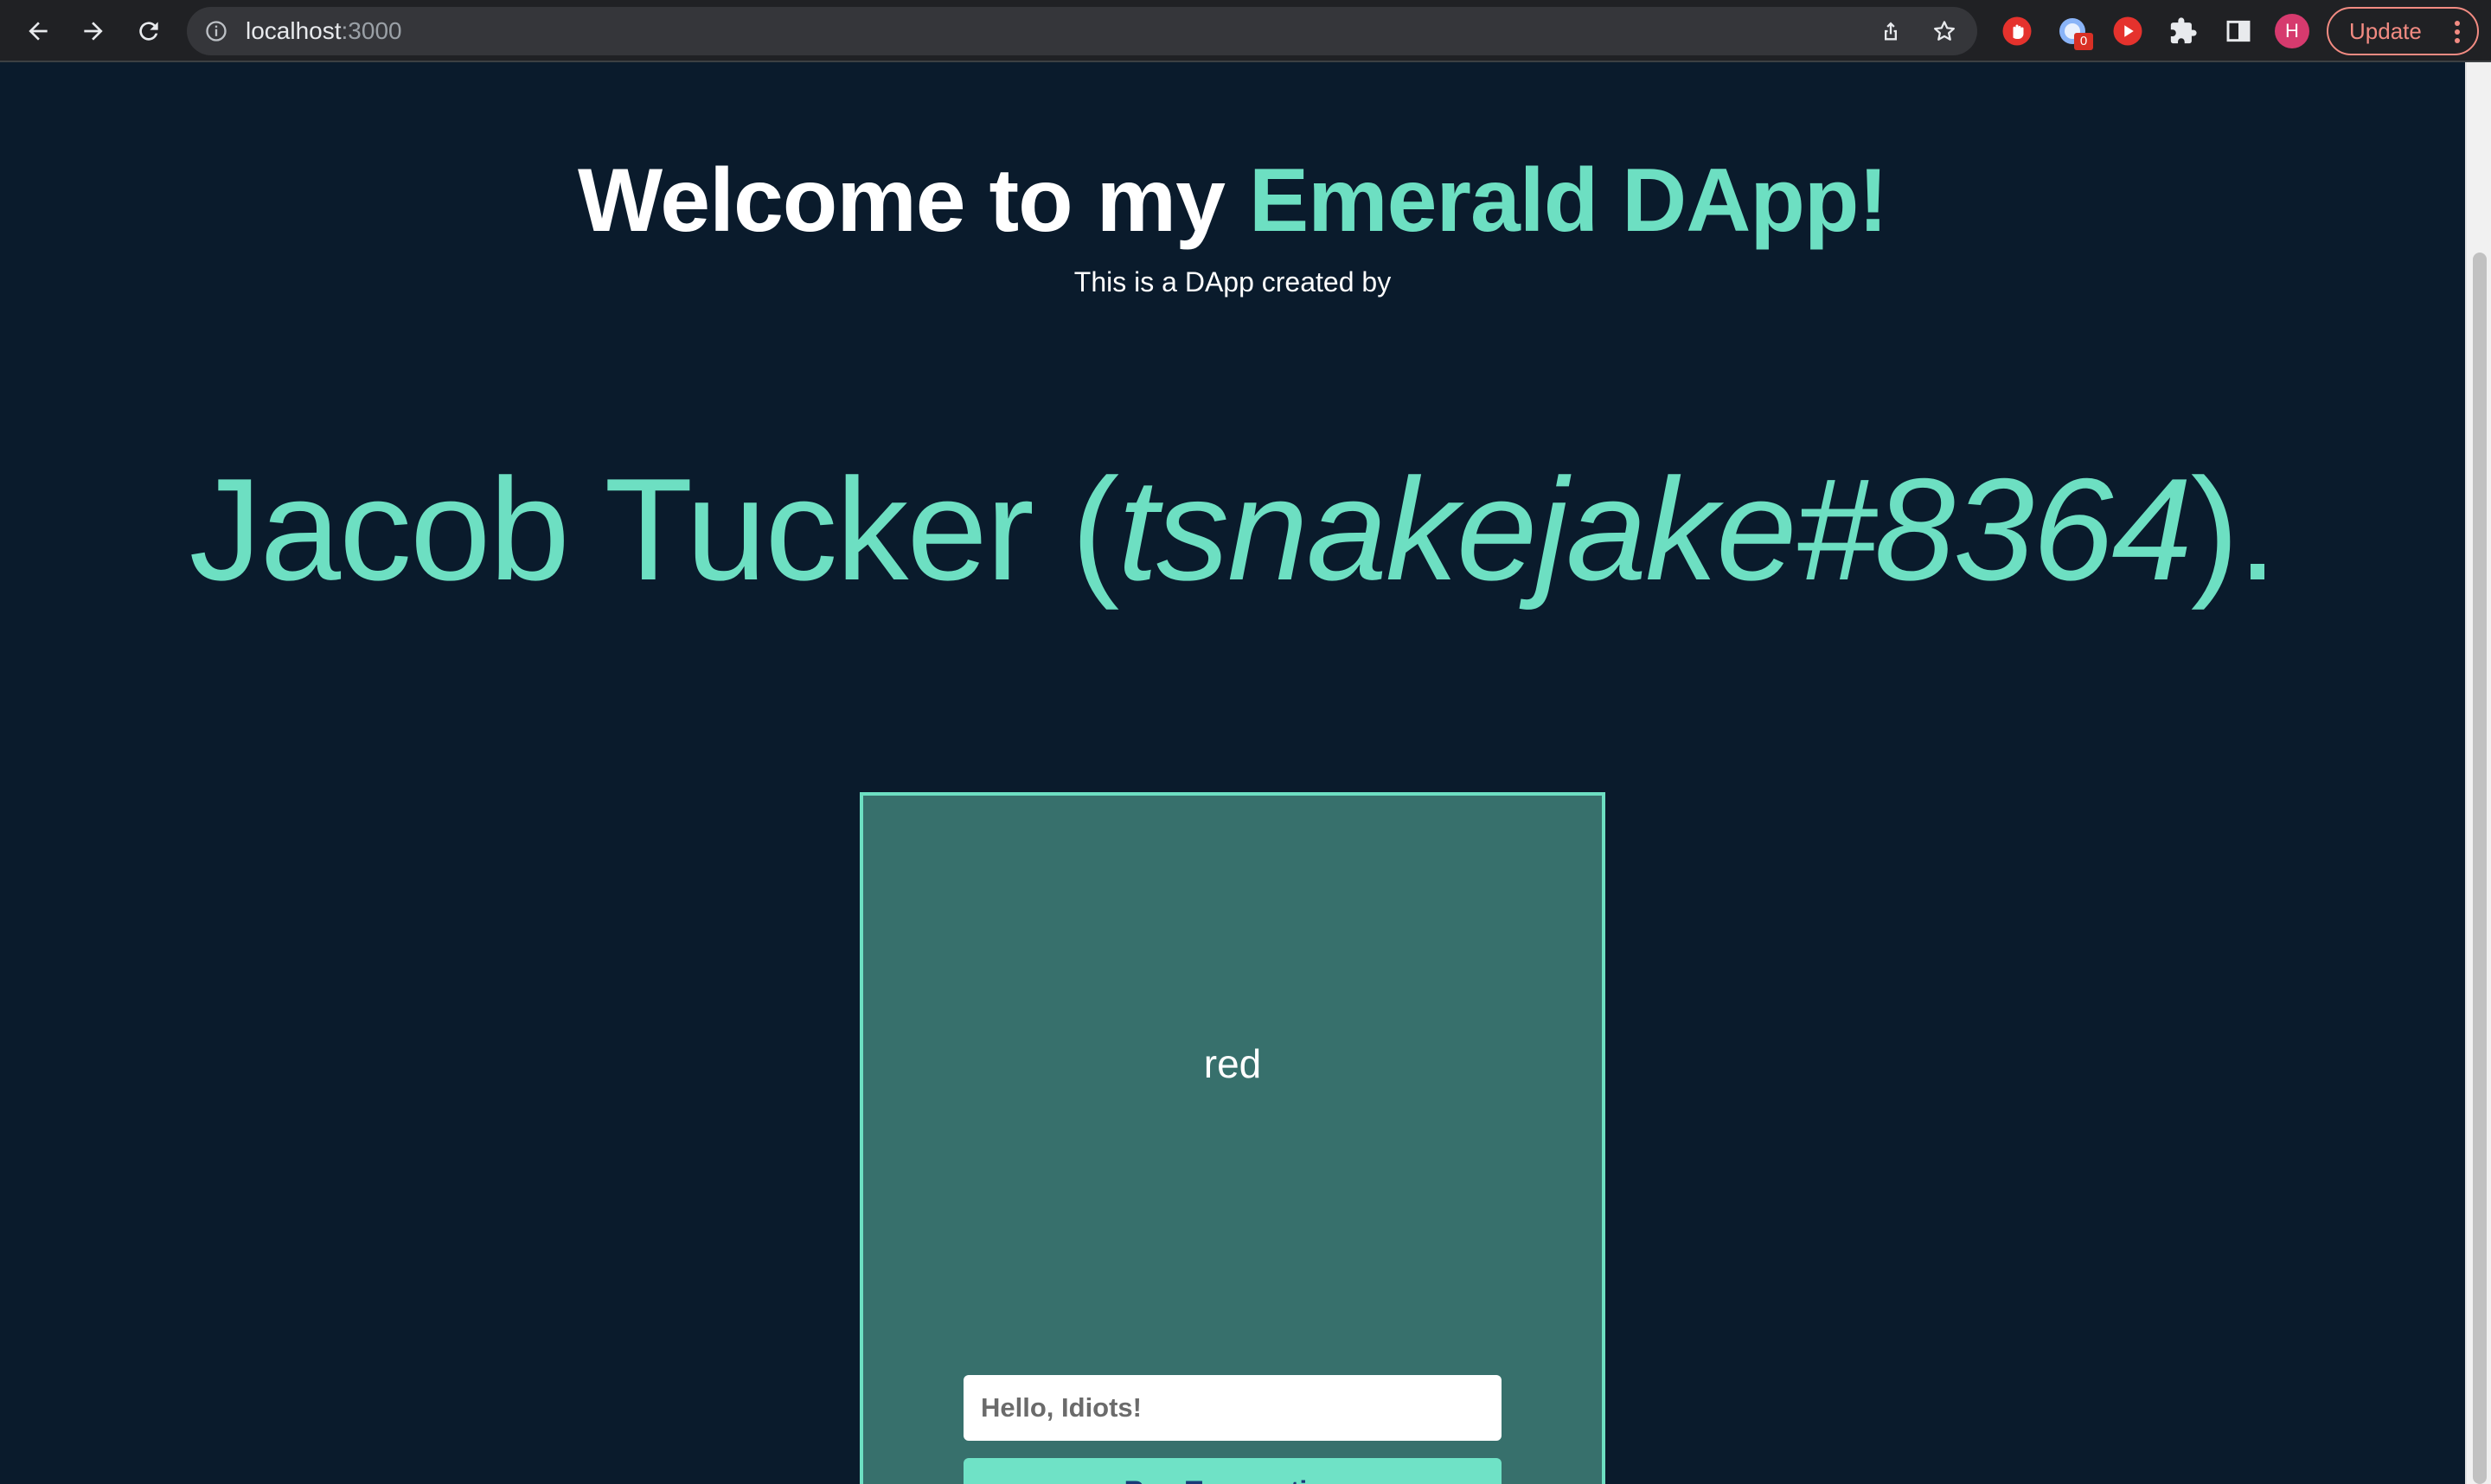  Describe the element at coordinates (2083, 41) in the screenshot. I see `extension-badge: 0` at that location.